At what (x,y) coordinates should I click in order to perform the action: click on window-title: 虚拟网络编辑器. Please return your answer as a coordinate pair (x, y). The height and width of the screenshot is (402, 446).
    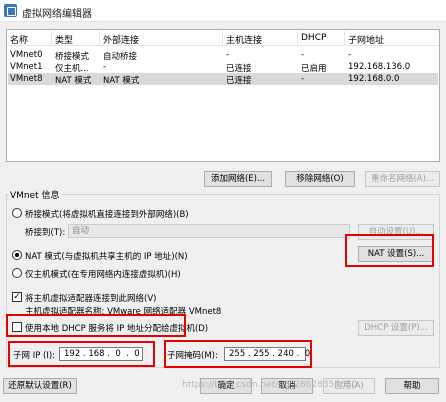
    Looking at the image, I should click on (57, 14).